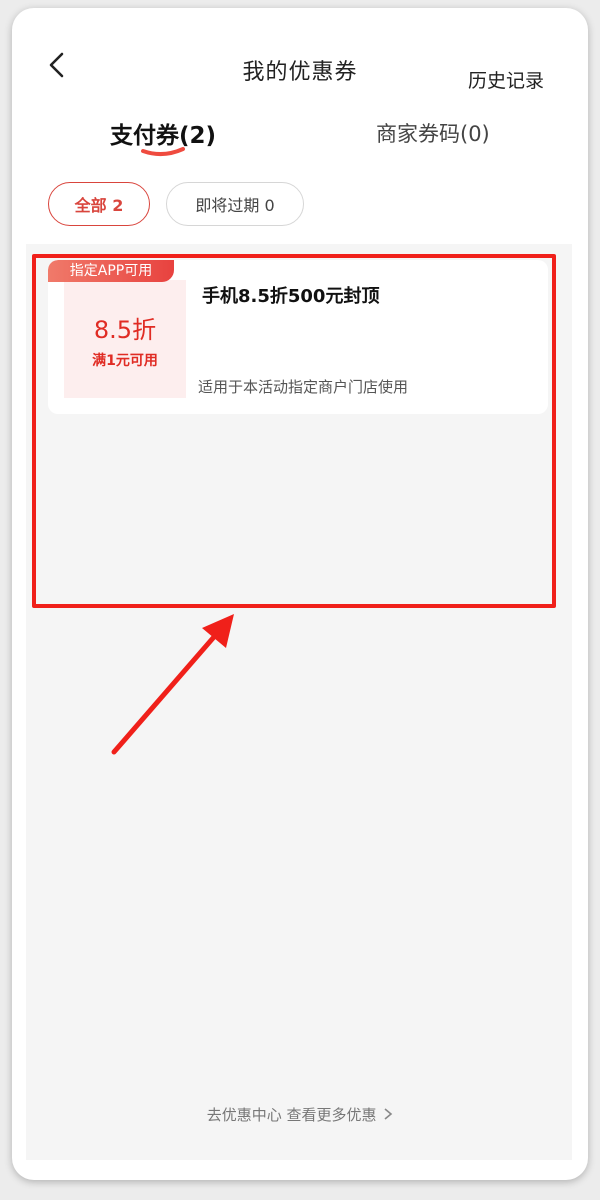  Describe the element at coordinates (303, 387) in the screenshot. I see `coupon-description: 适用于本活动指定商户门店使用` at that location.